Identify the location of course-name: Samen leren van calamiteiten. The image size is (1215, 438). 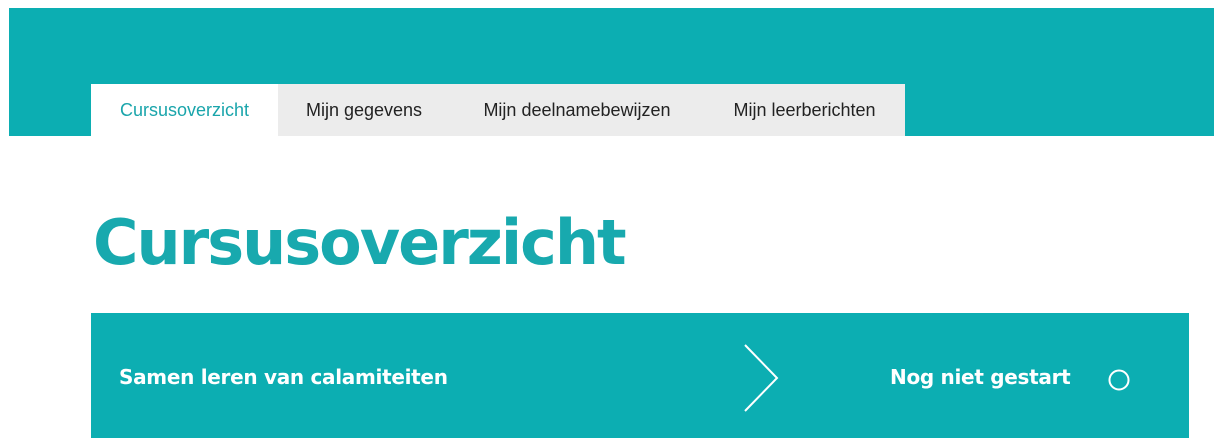
(283, 377).